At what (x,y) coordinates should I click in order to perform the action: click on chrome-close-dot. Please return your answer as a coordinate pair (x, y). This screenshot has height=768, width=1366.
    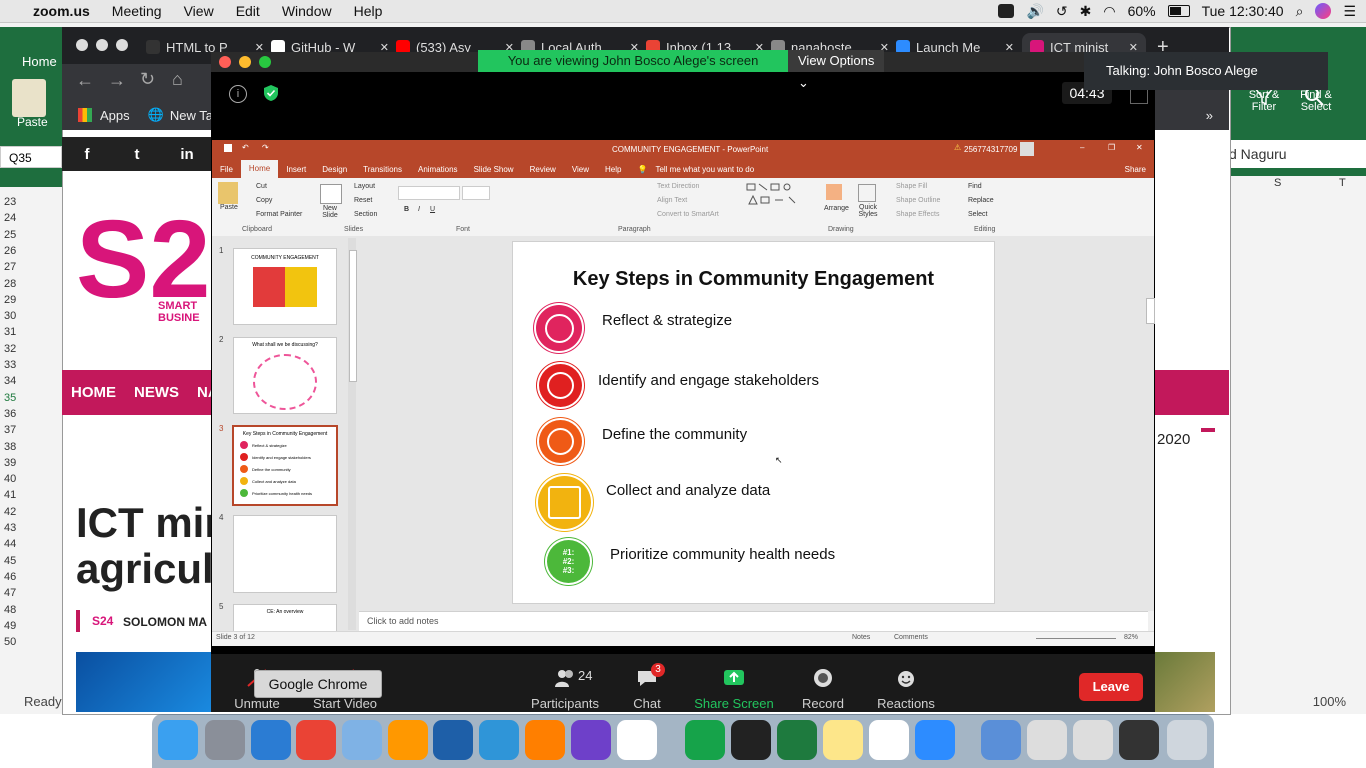
    Looking at the image, I should click on (82, 45).